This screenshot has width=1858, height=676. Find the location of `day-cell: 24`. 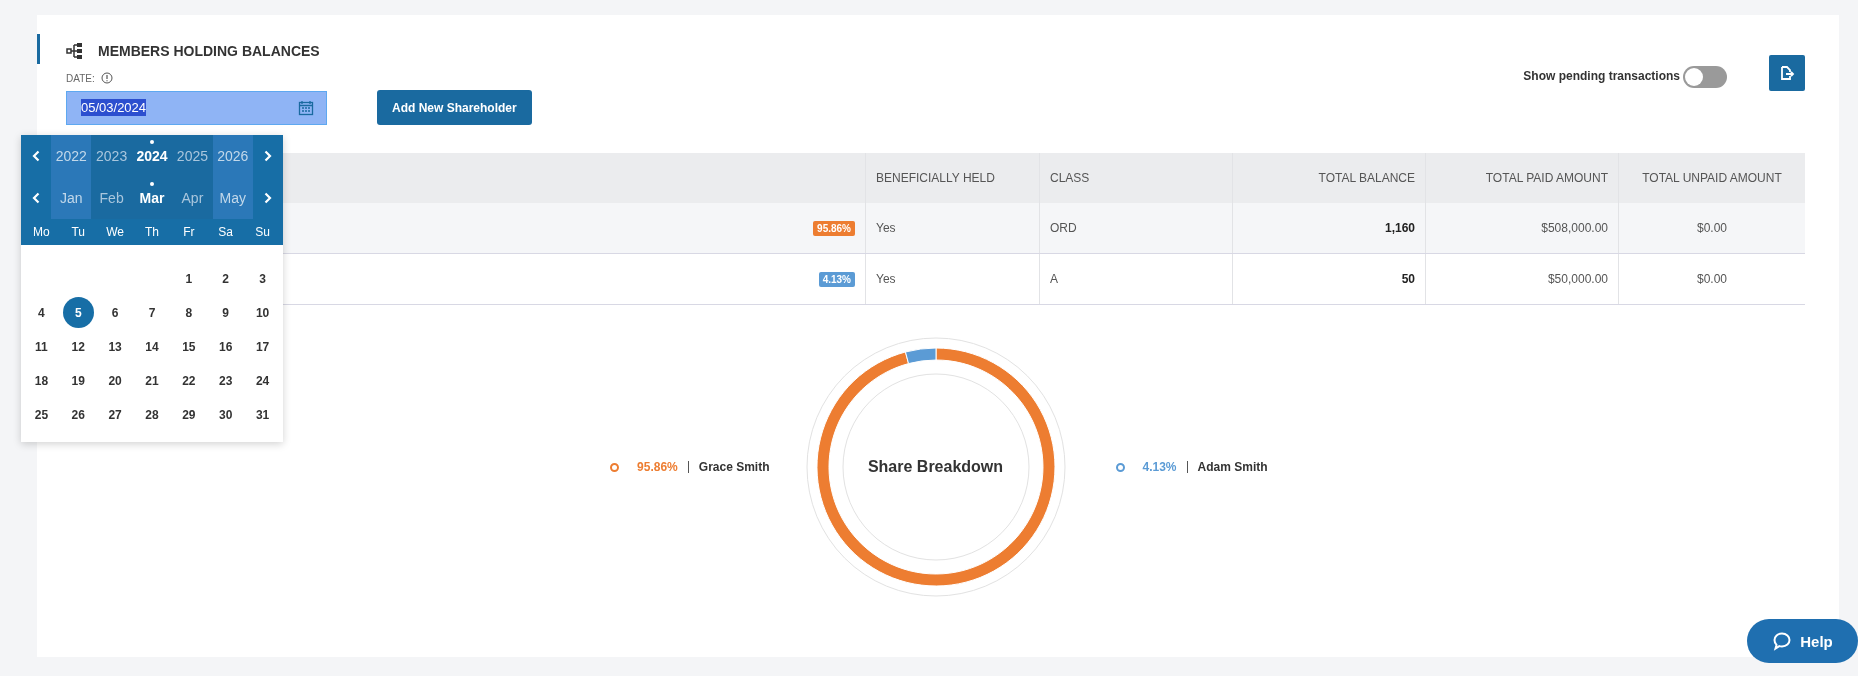

day-cell: 24 is located at coordinates (263, 380).